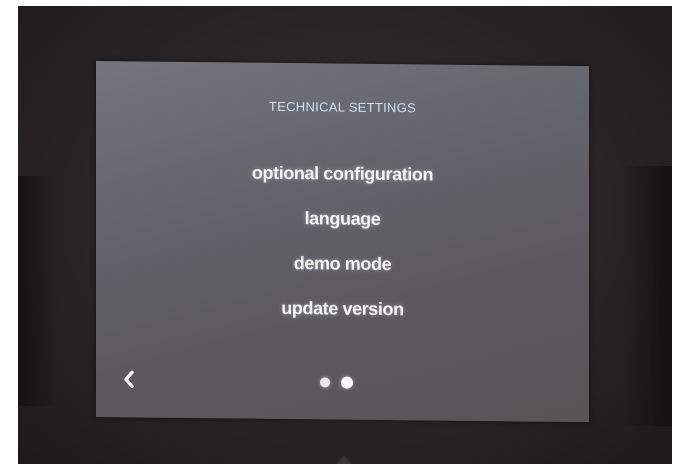 The height and width of the screenshot is (464, 679). I want to click on menu-item-optional-configuration: optional configuration, so click(342, 174).